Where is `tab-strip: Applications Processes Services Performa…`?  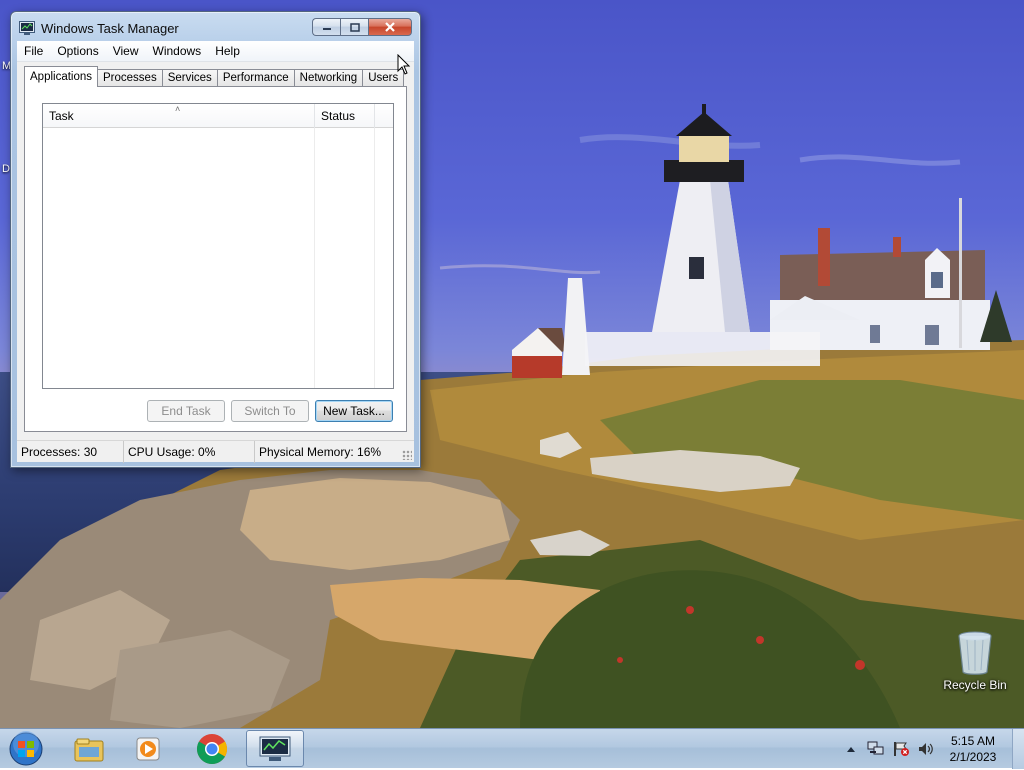 tab-strip: Applications Processes Services Performa… is located at coordinates (214, 76).